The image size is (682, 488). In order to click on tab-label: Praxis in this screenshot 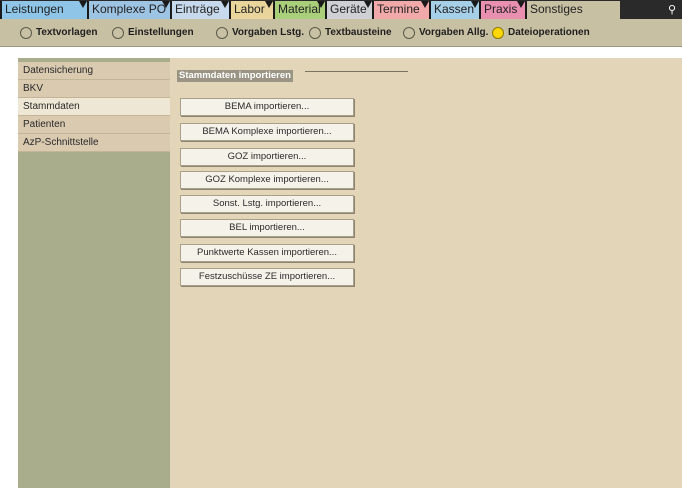, I will do `click(501, 9)`.